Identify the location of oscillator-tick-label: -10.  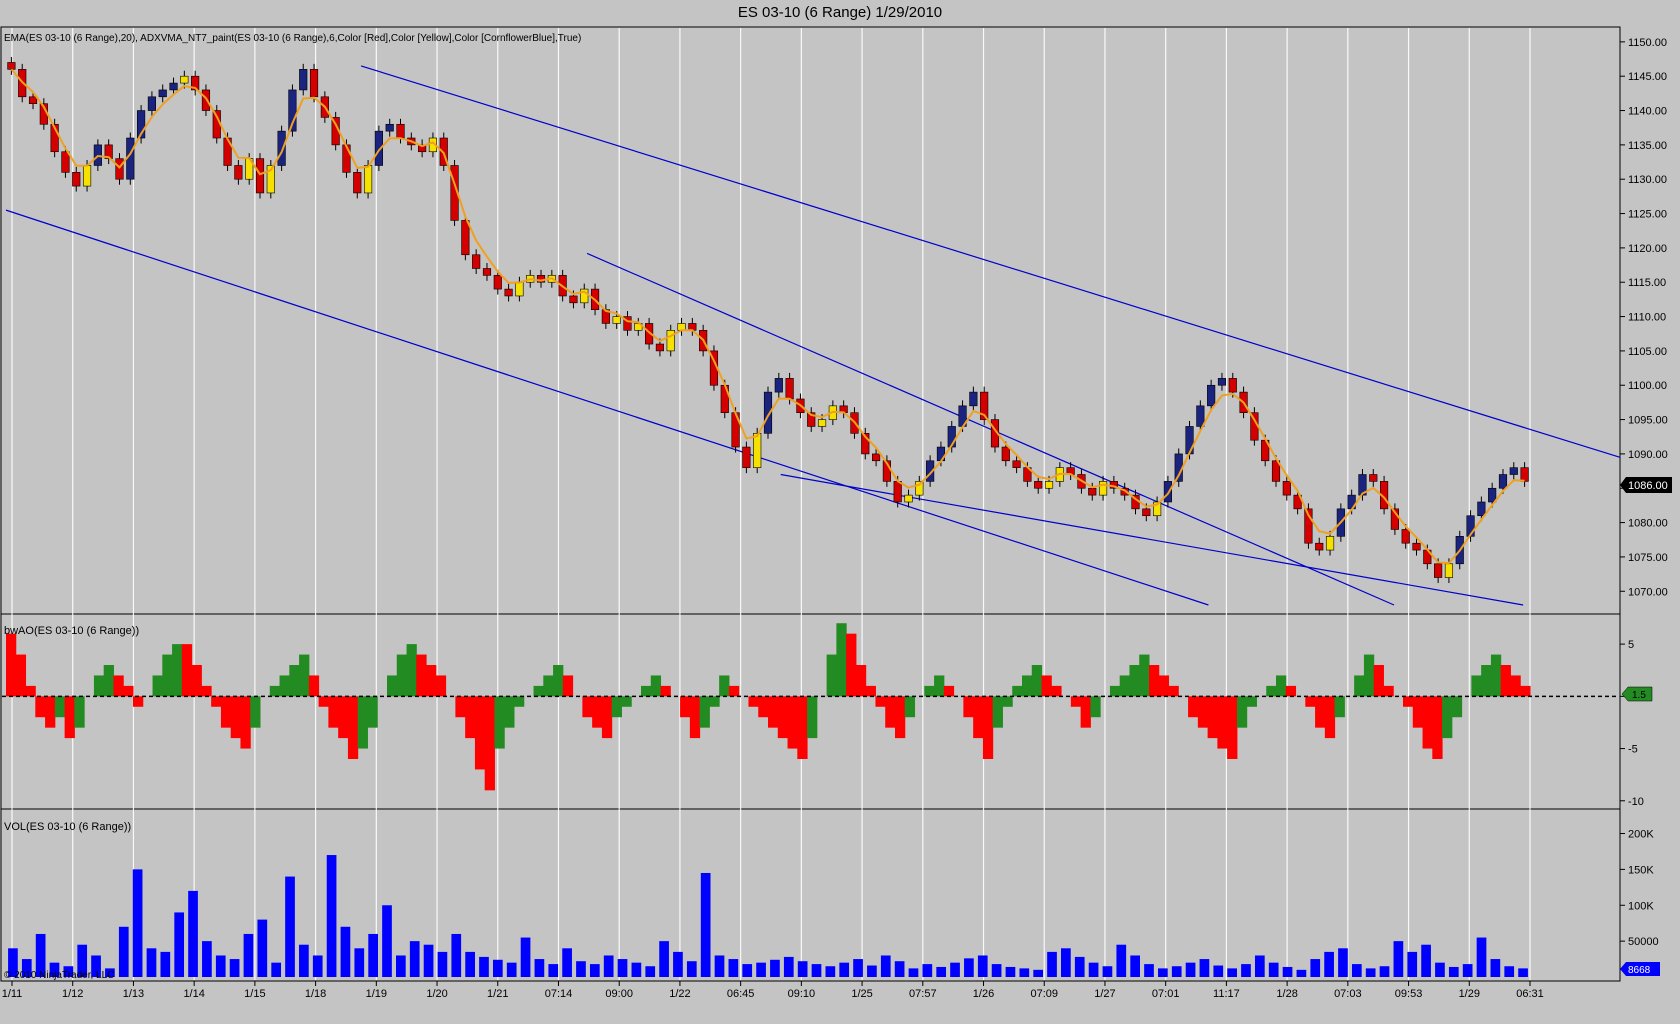
(1636, 802).